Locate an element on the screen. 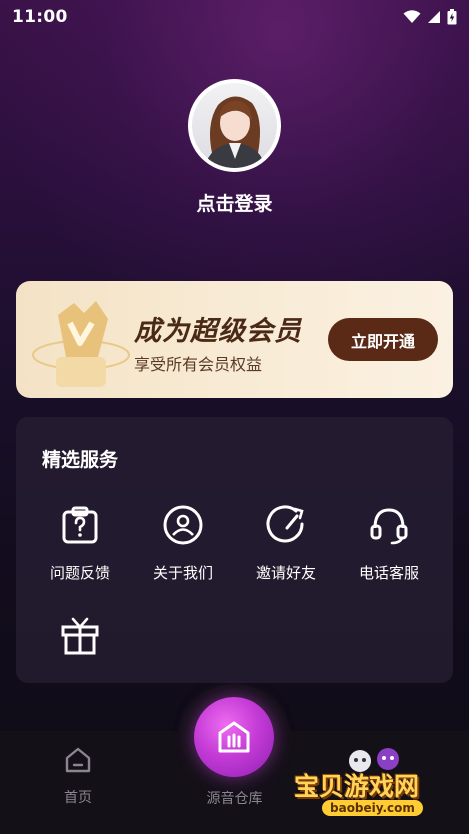  gift-icon is located at coordinates (80, 636).